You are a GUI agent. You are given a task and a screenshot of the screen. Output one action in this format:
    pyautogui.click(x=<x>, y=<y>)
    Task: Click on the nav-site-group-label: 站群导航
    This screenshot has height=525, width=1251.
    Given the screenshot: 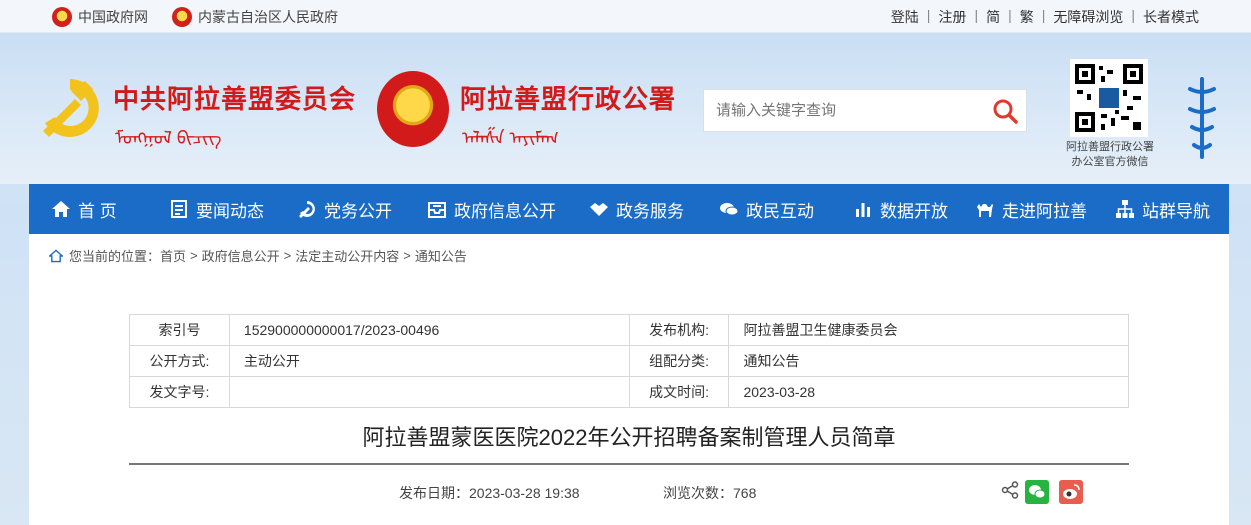 What is the action you would take?
    pyautogui.click(x=1176, y=211)
    